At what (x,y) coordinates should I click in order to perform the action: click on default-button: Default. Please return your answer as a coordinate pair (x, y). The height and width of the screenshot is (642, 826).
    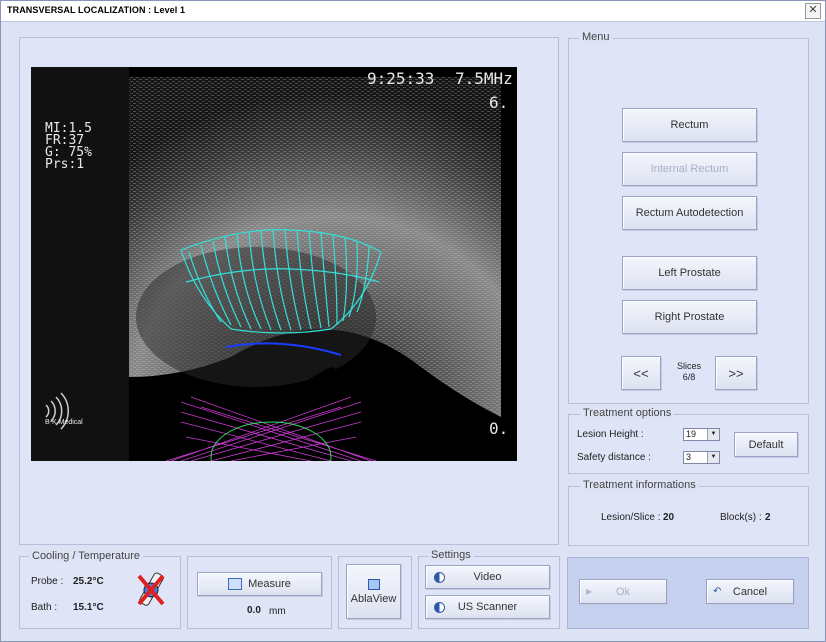
    Looking at the image, I should click on (766, 444).